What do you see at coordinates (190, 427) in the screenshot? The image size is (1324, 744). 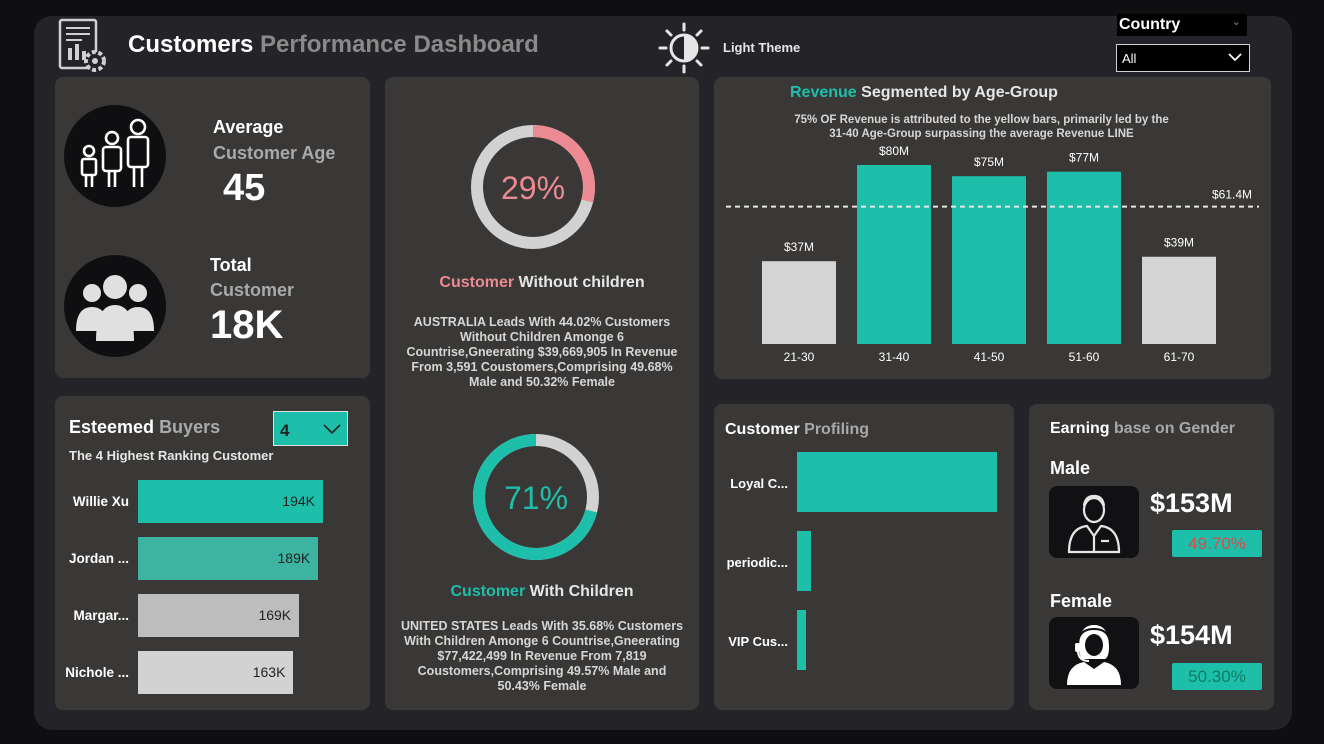 I see `esteemed-title-rest: Buyers` at bounding box center [190, 427].